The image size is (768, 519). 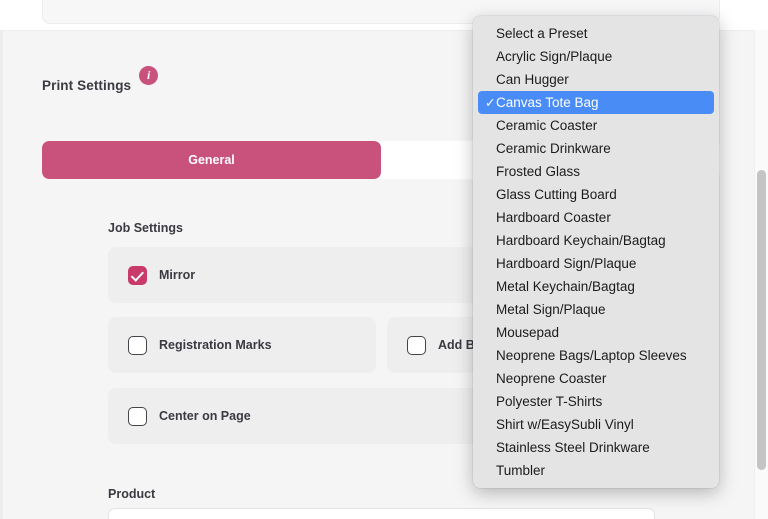 What do you see at coordinates (542, 33) in the screenshot?
I see `dropdown-option-label: Select a Preset` at bounding box center [542, 33].